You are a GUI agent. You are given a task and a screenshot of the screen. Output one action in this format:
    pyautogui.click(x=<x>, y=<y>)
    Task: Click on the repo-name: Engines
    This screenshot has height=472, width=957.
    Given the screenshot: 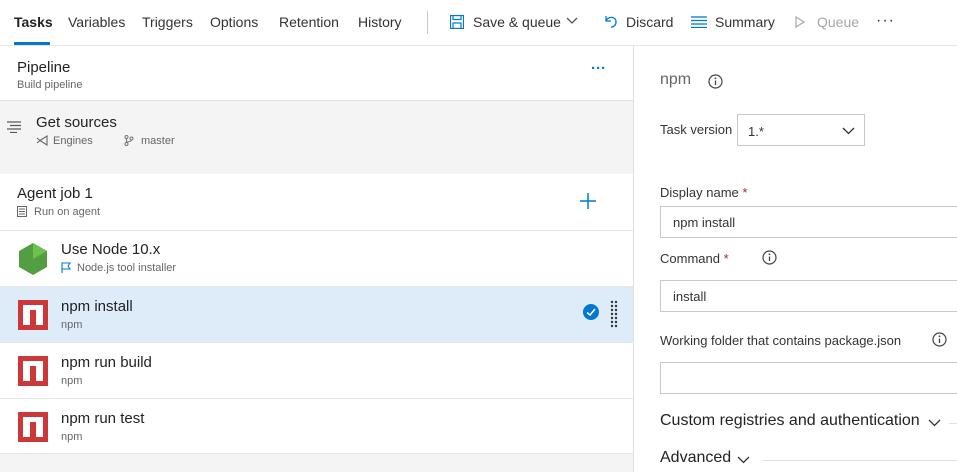 What is the action you would take?
    pyautogui.click(x=73, y=141)
    